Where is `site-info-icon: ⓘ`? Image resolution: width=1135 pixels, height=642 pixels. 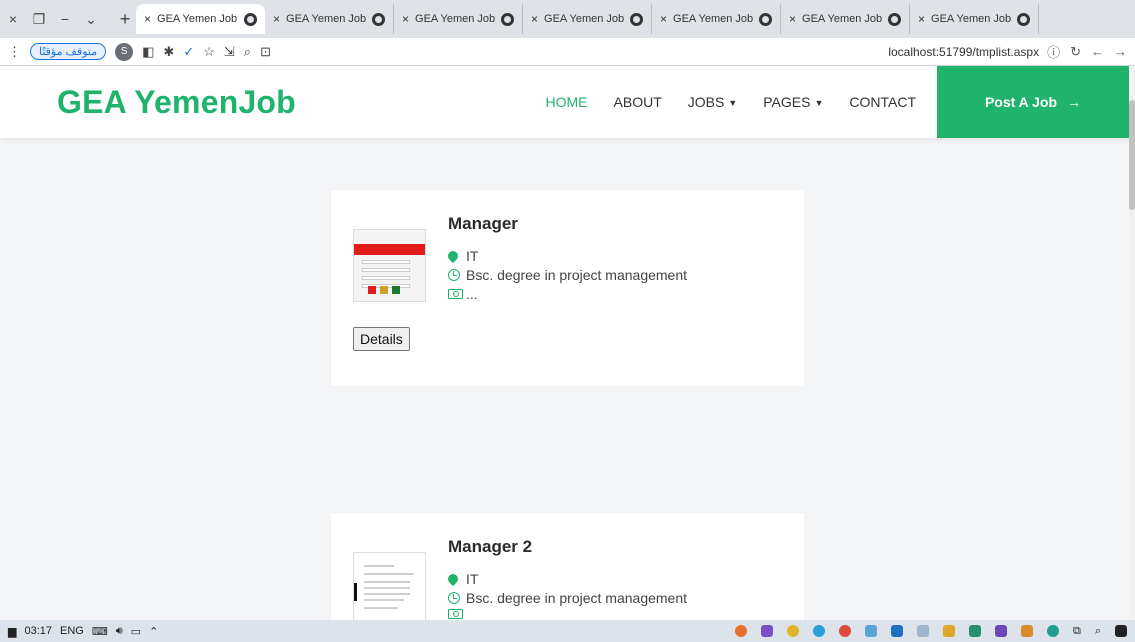
site-info-icon: ⓘ is located at coordinates (1053, 51).